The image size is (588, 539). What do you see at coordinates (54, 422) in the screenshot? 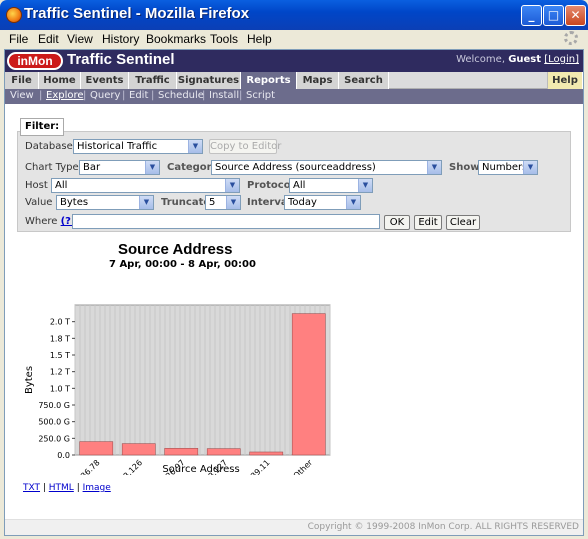
I see `y-tick-label: 500.0 G` at bounding box center [54, 422].